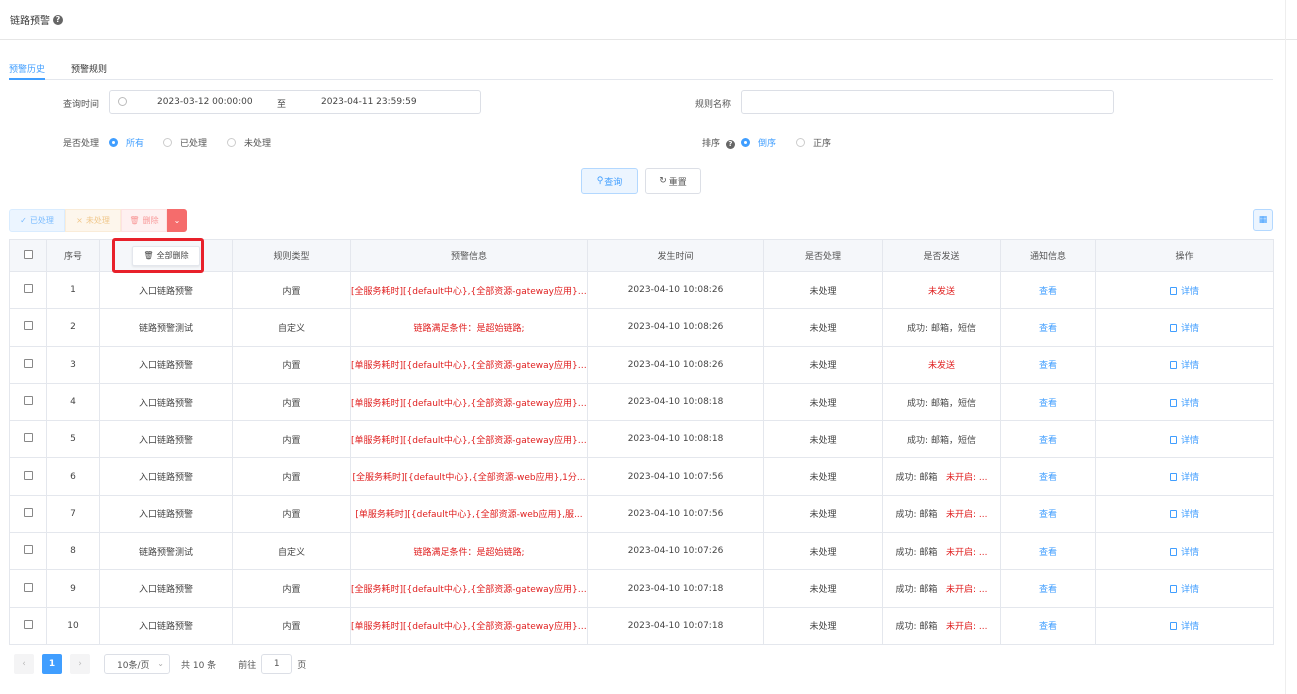 The image size is (1297, 694). I want to click on radio-handled-done: 已处理, so click(185, 142).